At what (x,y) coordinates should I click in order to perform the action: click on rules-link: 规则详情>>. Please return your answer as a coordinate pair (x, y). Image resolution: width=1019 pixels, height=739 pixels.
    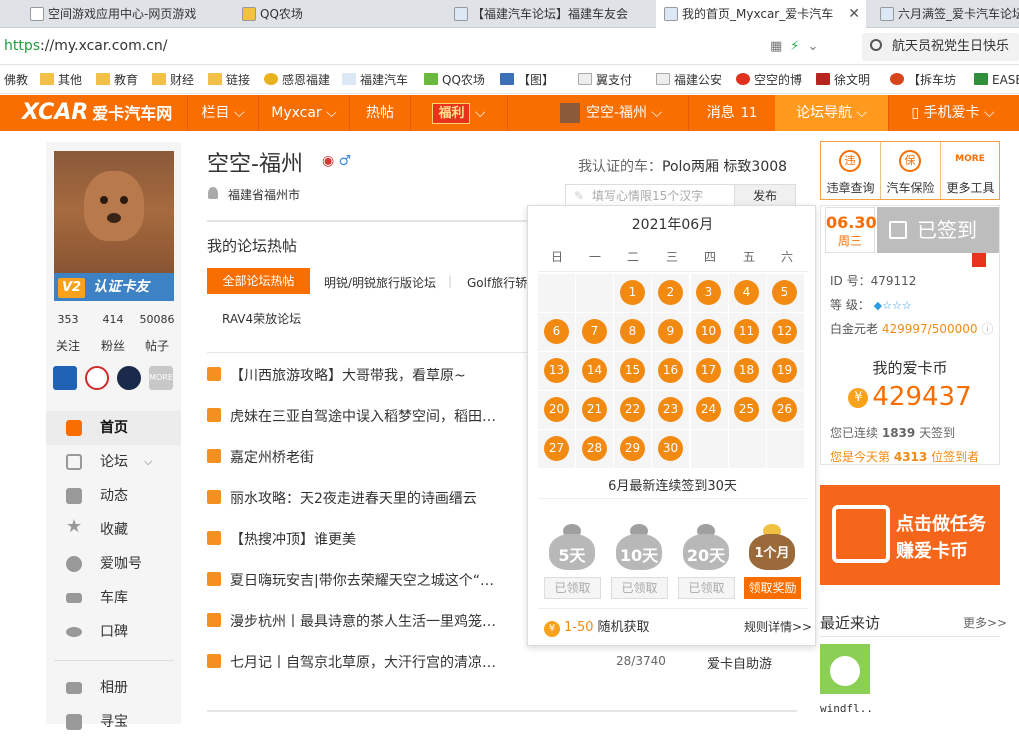
    Looking at the image, I should click on (778, 626).